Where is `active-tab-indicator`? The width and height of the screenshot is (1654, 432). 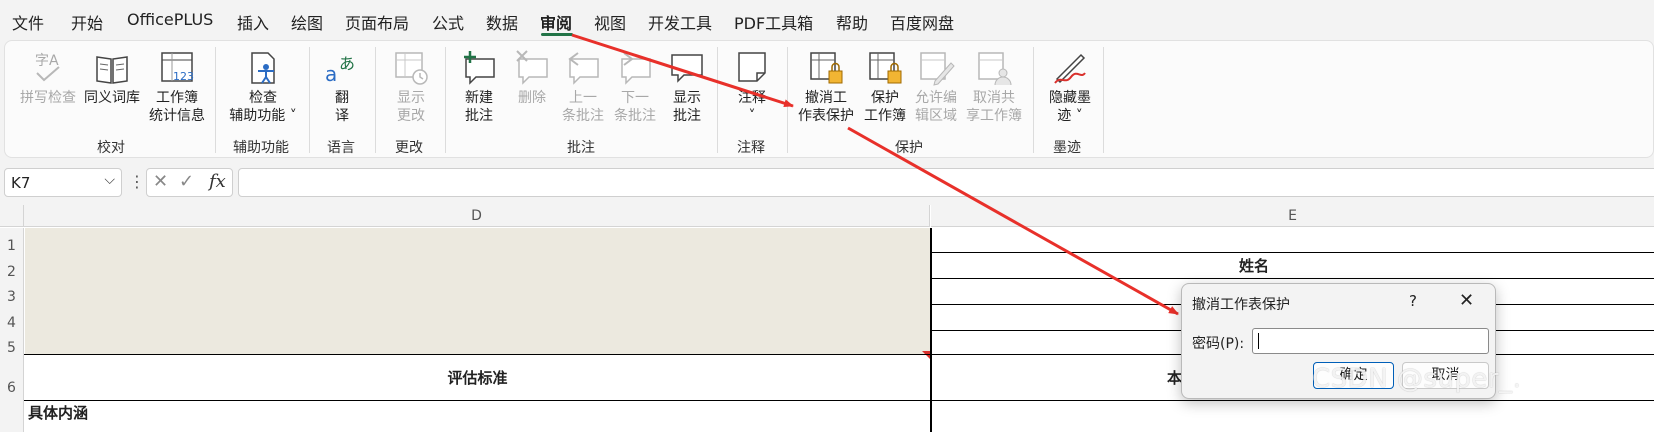 active-tab-indicator is located at coordinates (557, 34).